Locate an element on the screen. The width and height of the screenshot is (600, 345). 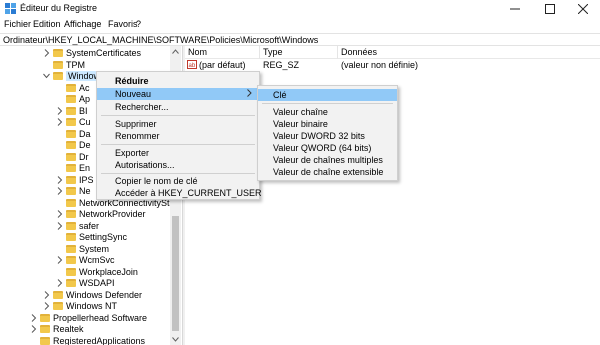
menu-item-acceder-hkcu: Accéder à HKEY_CURRENT_USER is located at coordinates (179, 193).